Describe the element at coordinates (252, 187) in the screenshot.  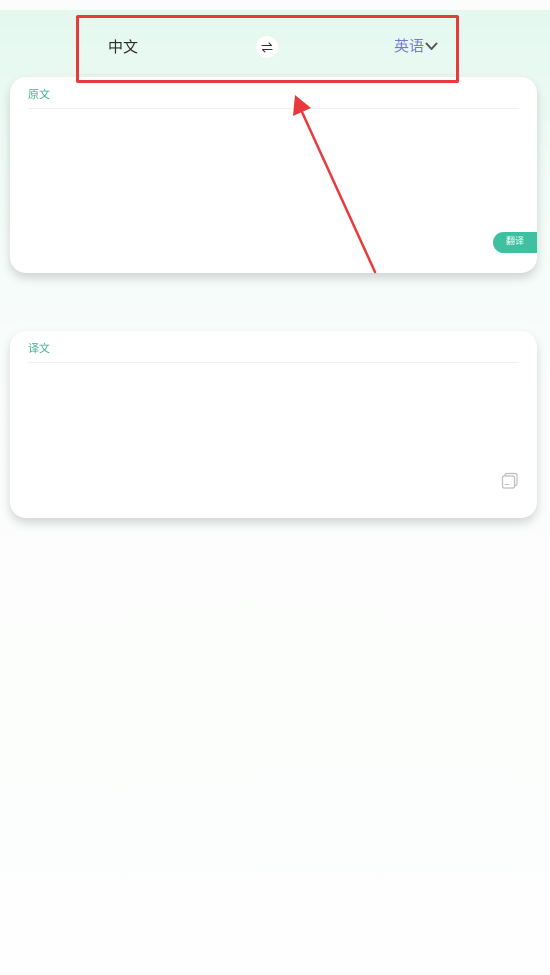
I see `source-text-input` at that location.